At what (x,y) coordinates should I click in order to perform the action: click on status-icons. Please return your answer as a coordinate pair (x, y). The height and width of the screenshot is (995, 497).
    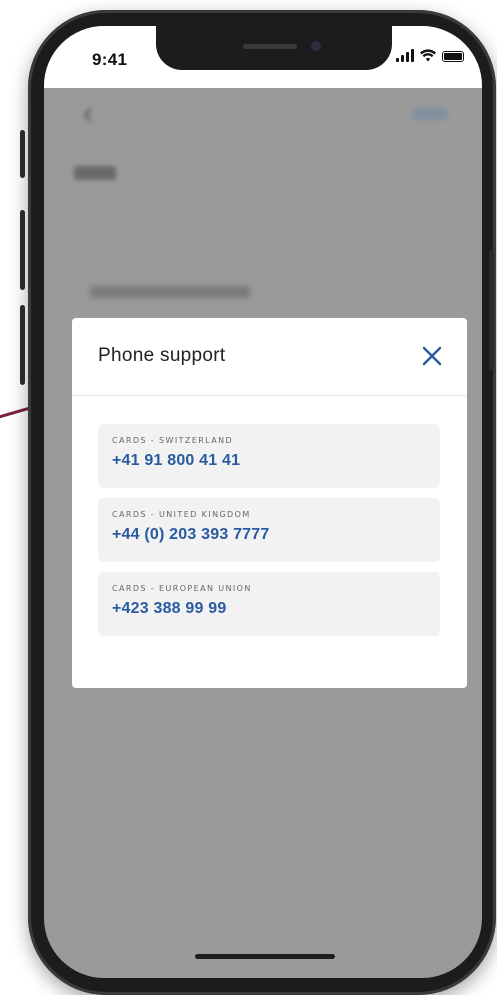
    Looking at the image, I should click on (430, 55).